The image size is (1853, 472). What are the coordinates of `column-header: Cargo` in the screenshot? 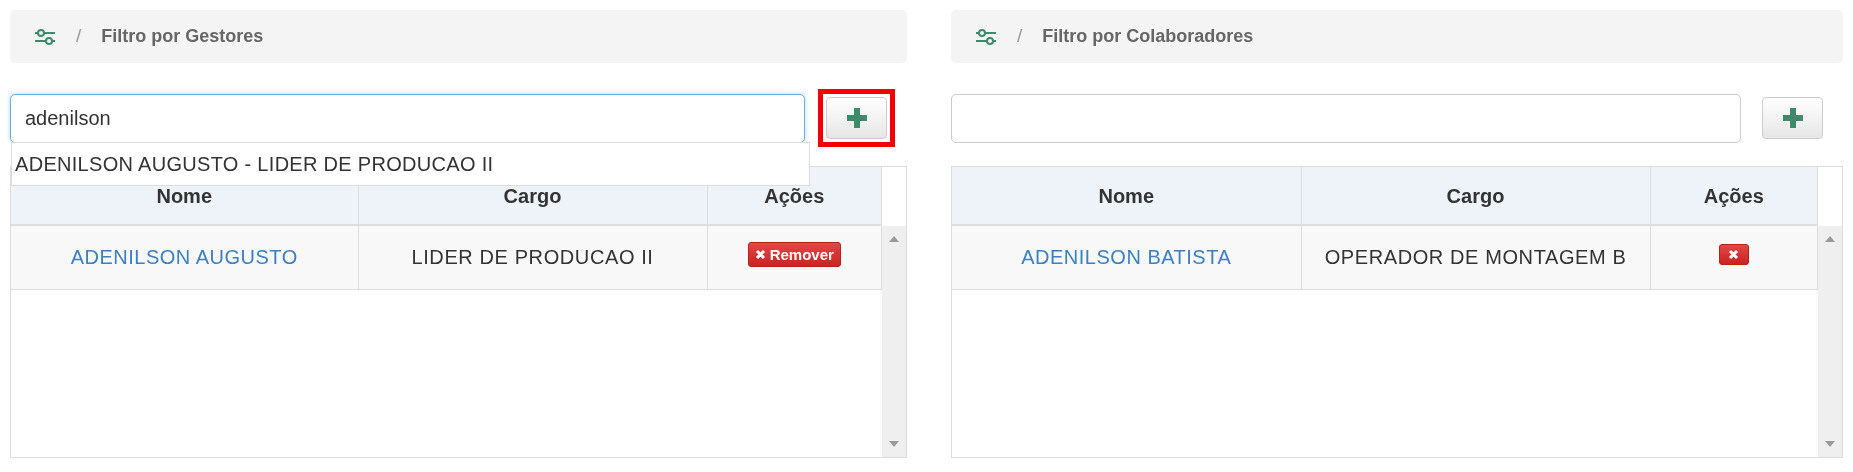 It's located at (1475, 196).